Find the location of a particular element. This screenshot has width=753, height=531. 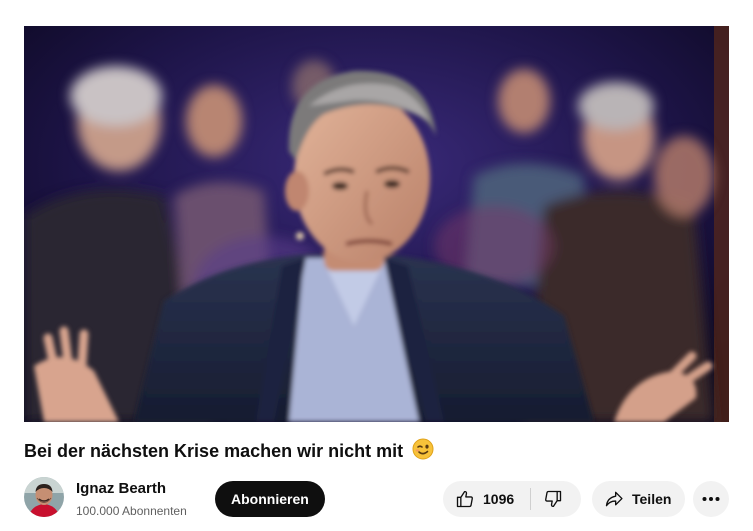

more-horizontal-icon is located at coordinates (711, 499).